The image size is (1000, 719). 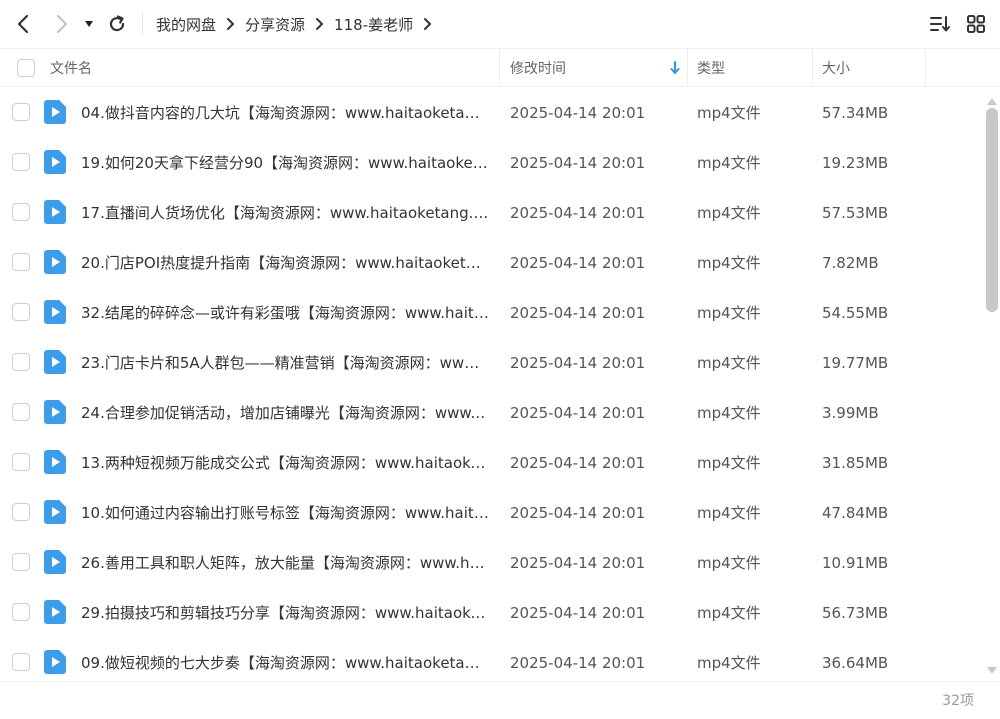 I want to click on file-size: 10.91MB, so click(x=855, y=563).